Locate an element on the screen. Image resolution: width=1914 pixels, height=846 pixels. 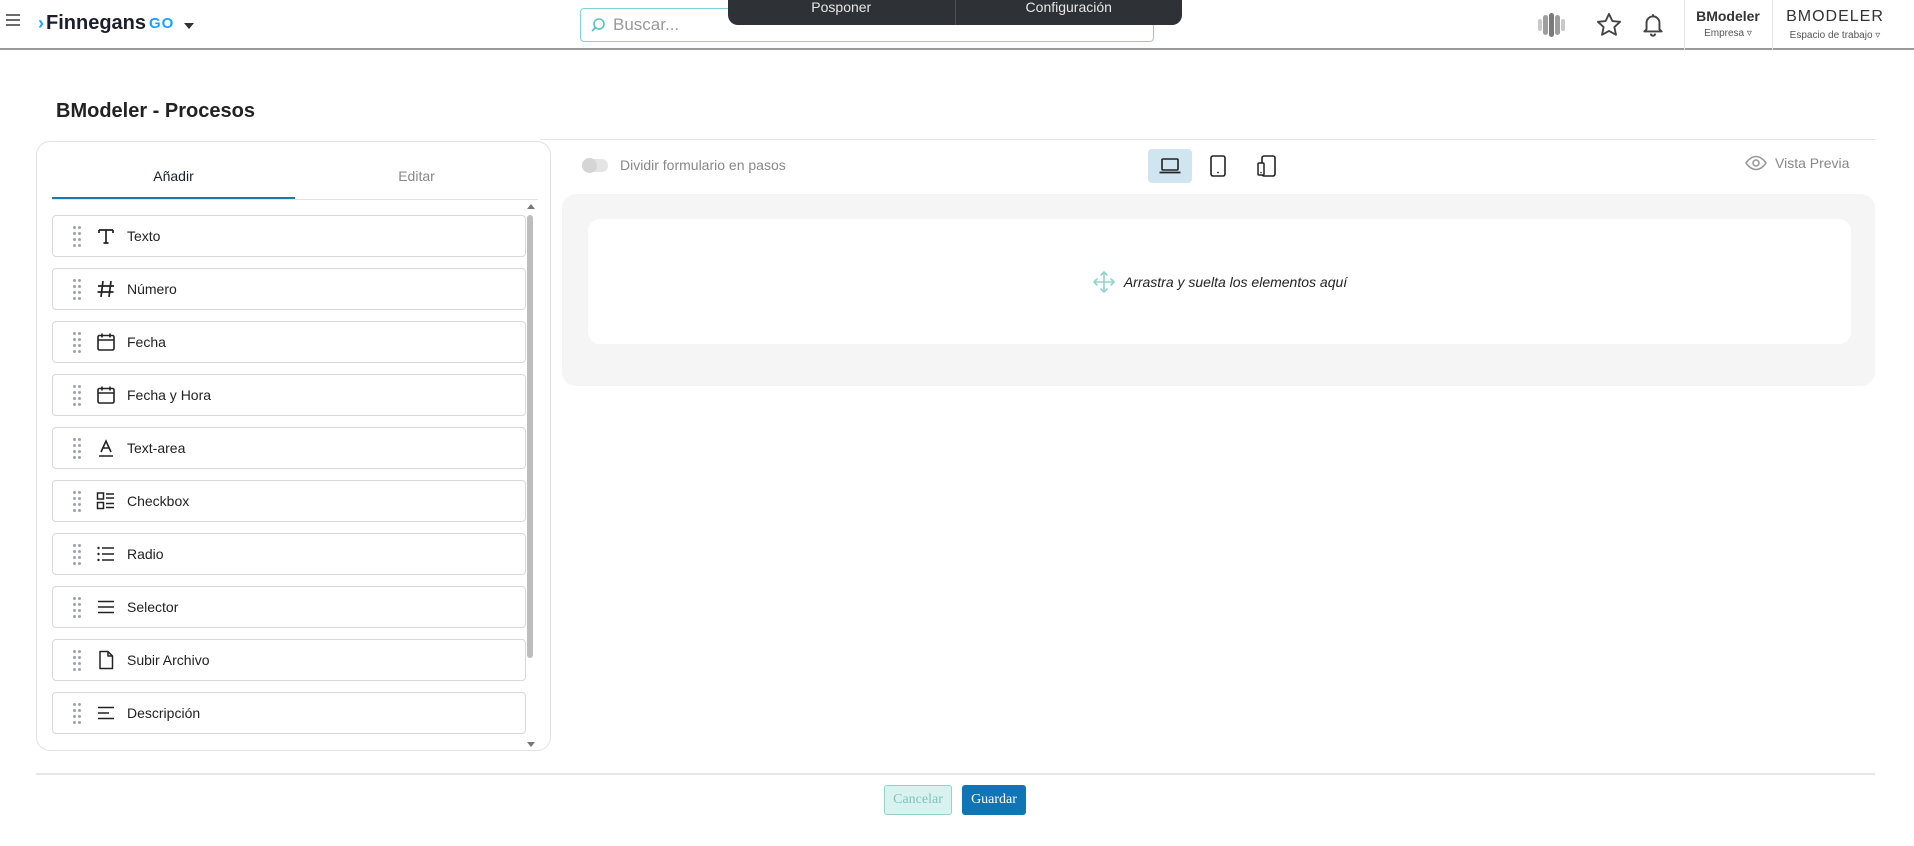
company-name: BModeler is located at coordinates (1728, 16).